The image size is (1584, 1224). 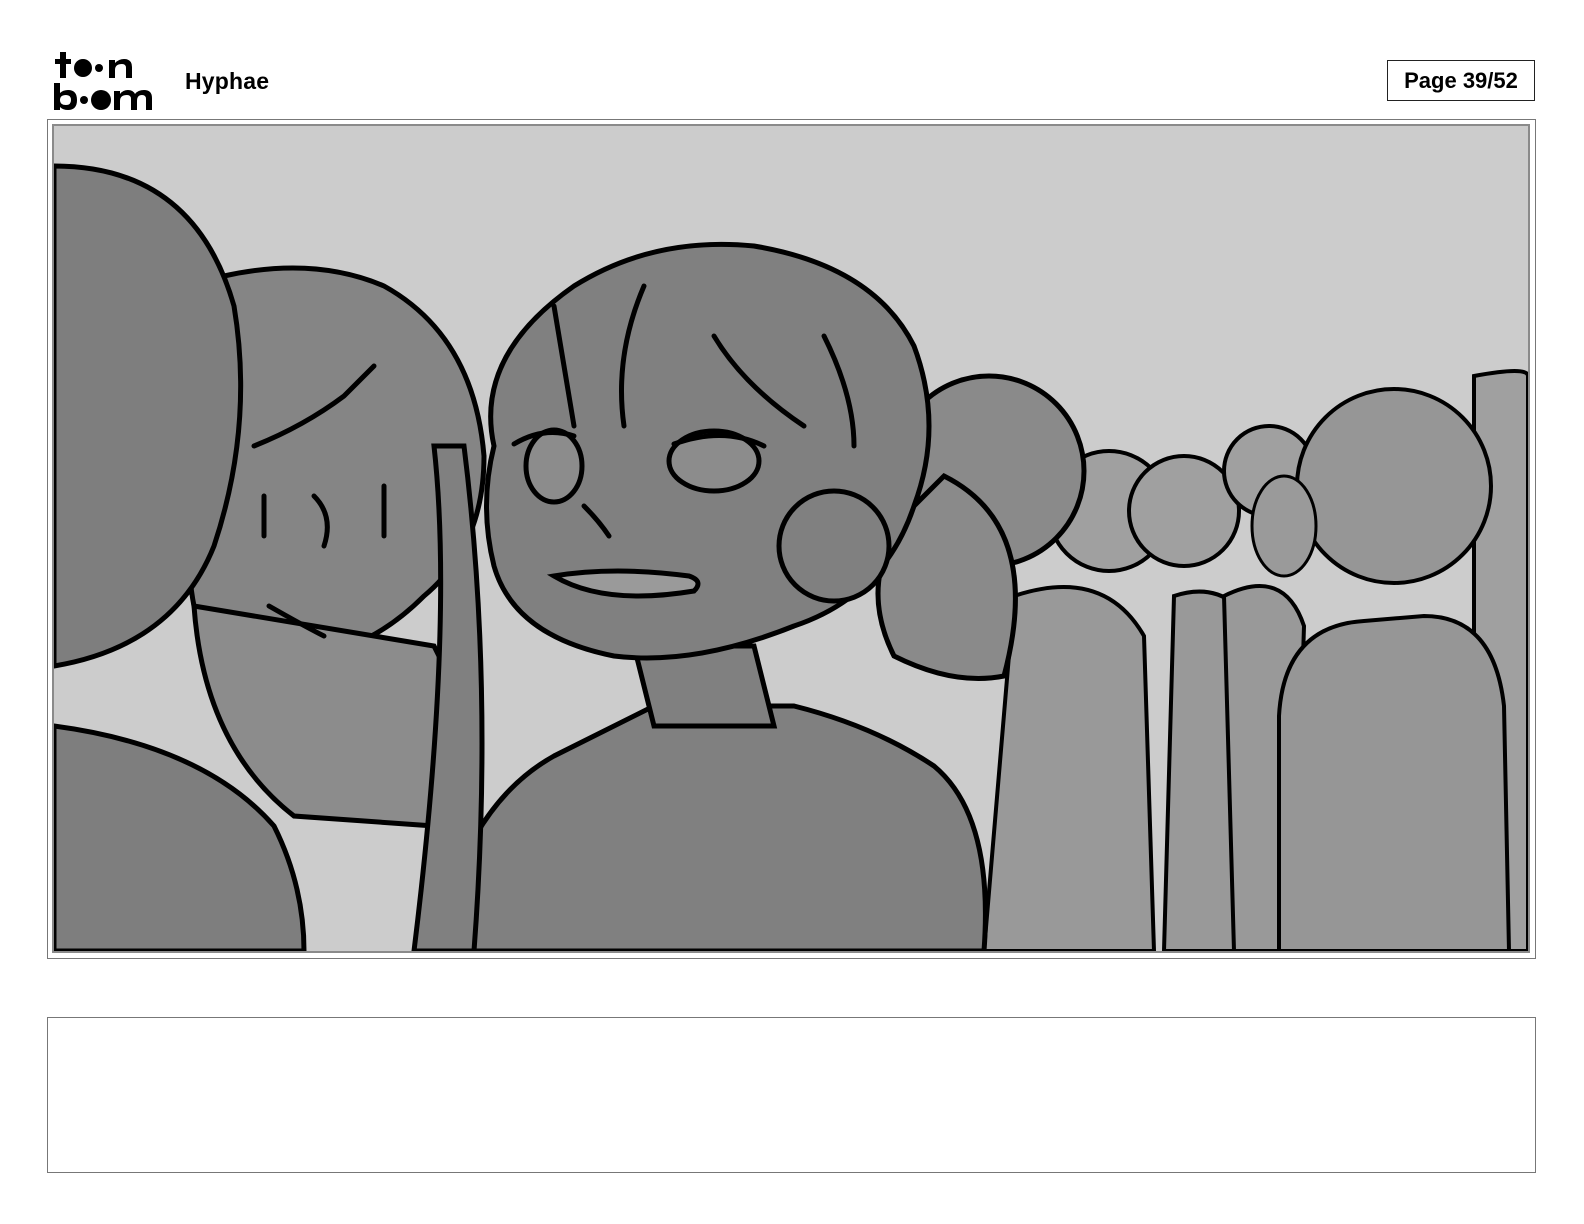 I want to click on page-indicator: Page 39/52, so click(x=1461, y=80).